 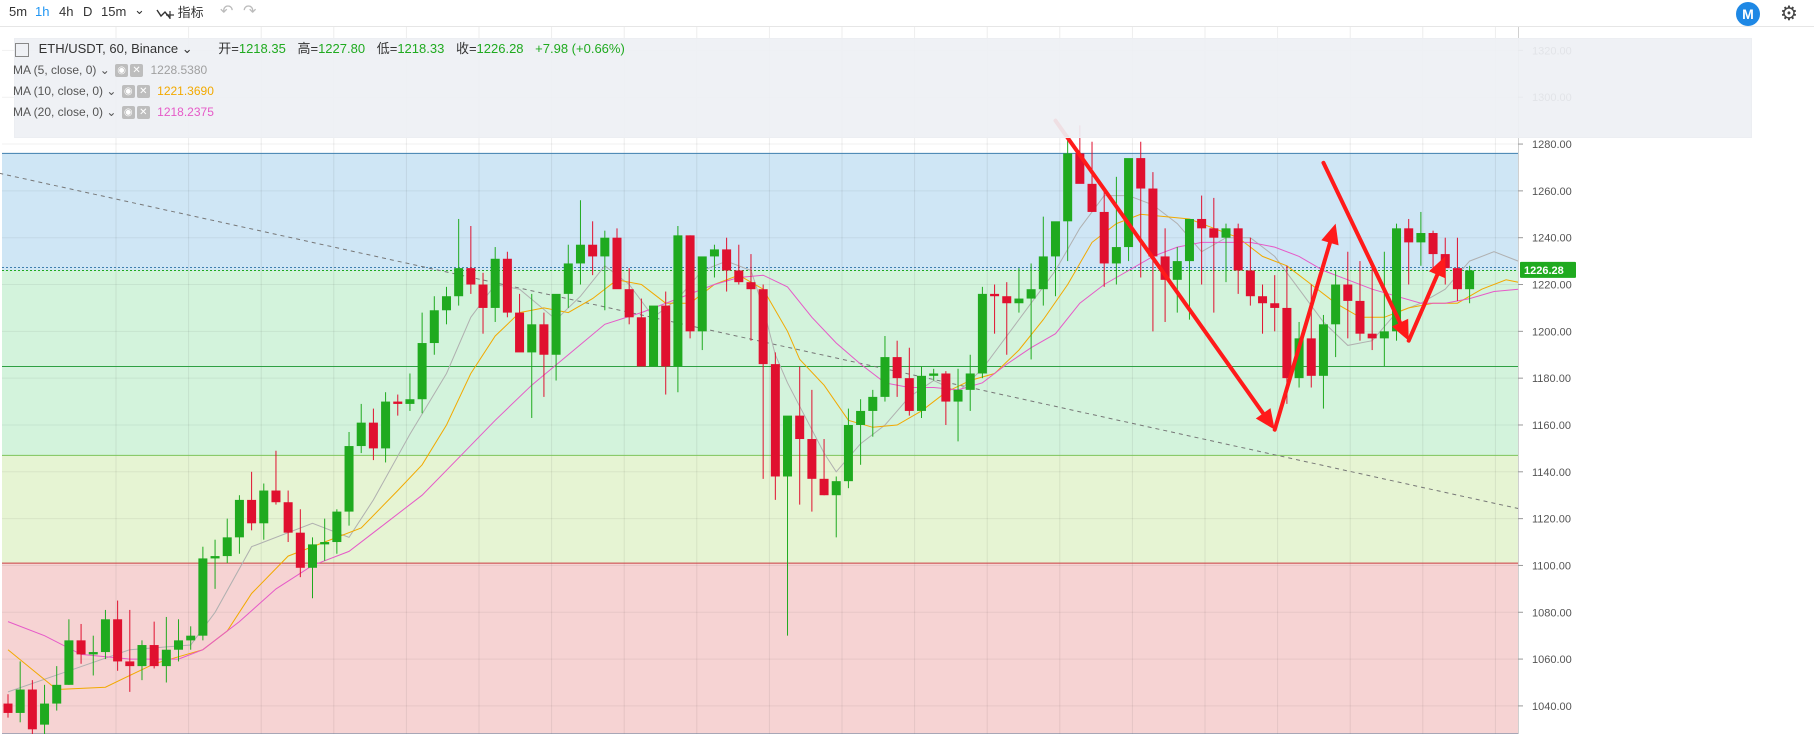 I want to click on current-price-label: 1226.28, so click(x=1544, y=271).